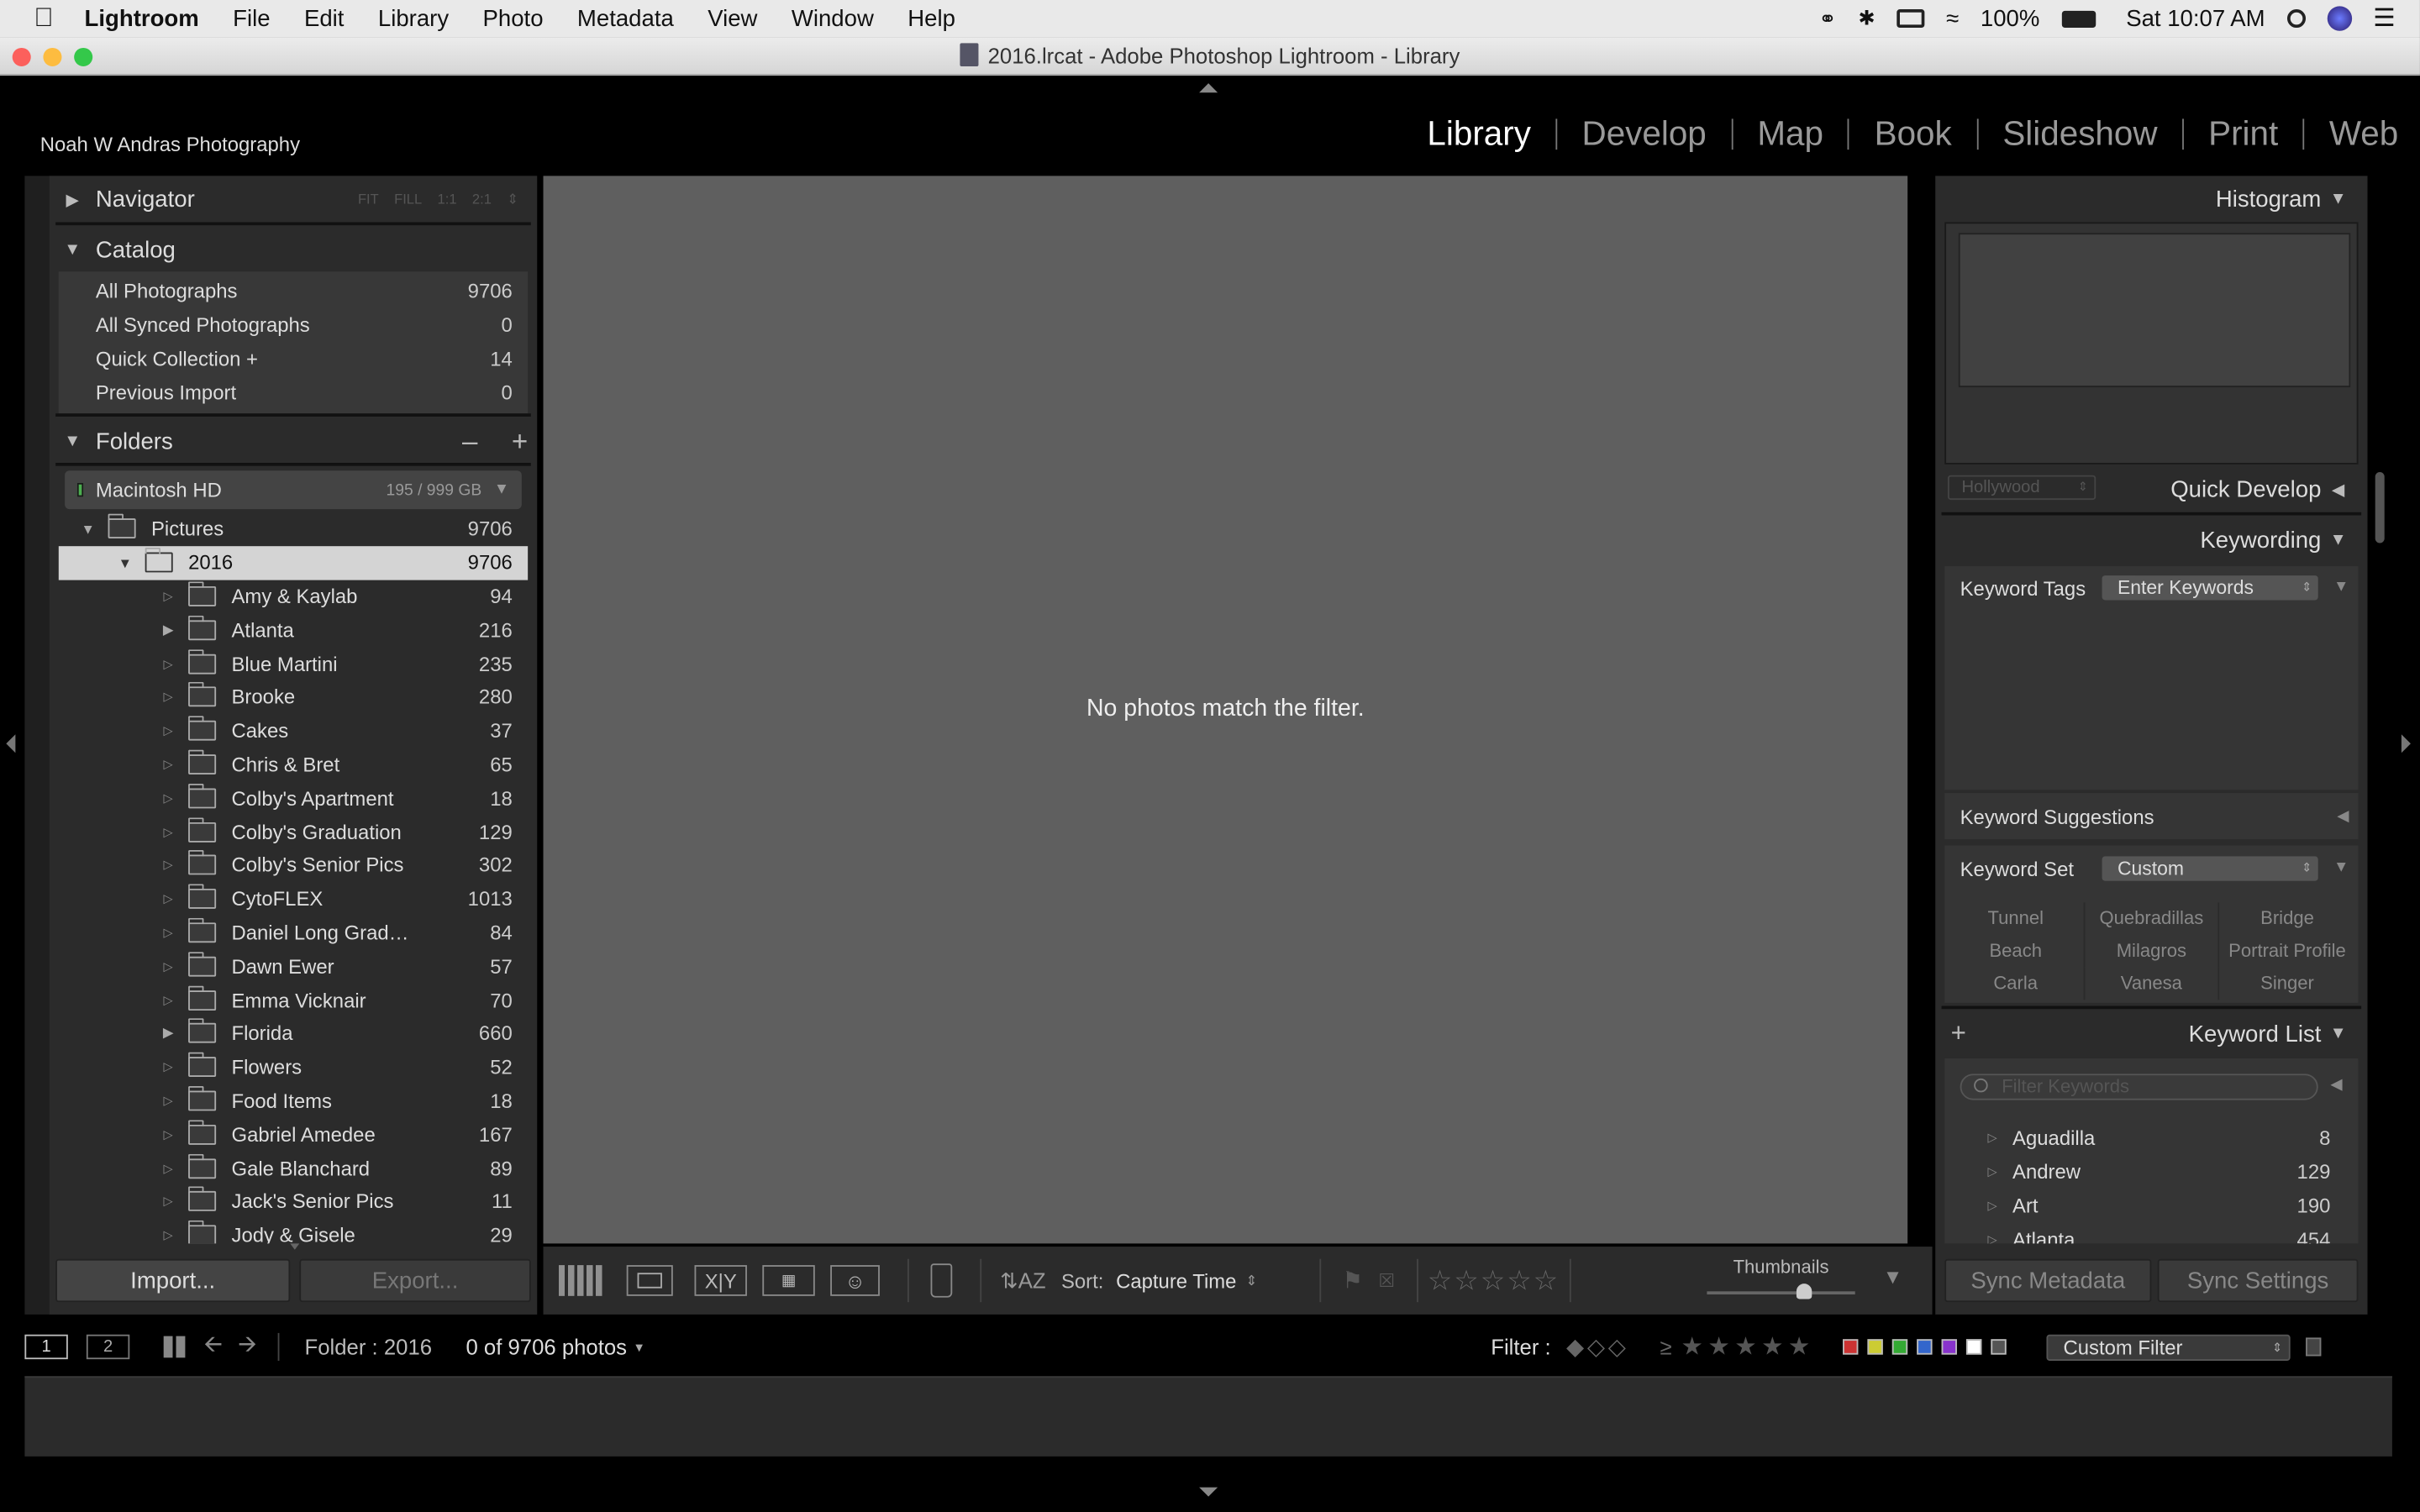  What do you see at coordinates (293, 325) in the screenshot?
I see `catalog-item-all-synced: All Synced Photographs 0` at bounding box center [293, 325].